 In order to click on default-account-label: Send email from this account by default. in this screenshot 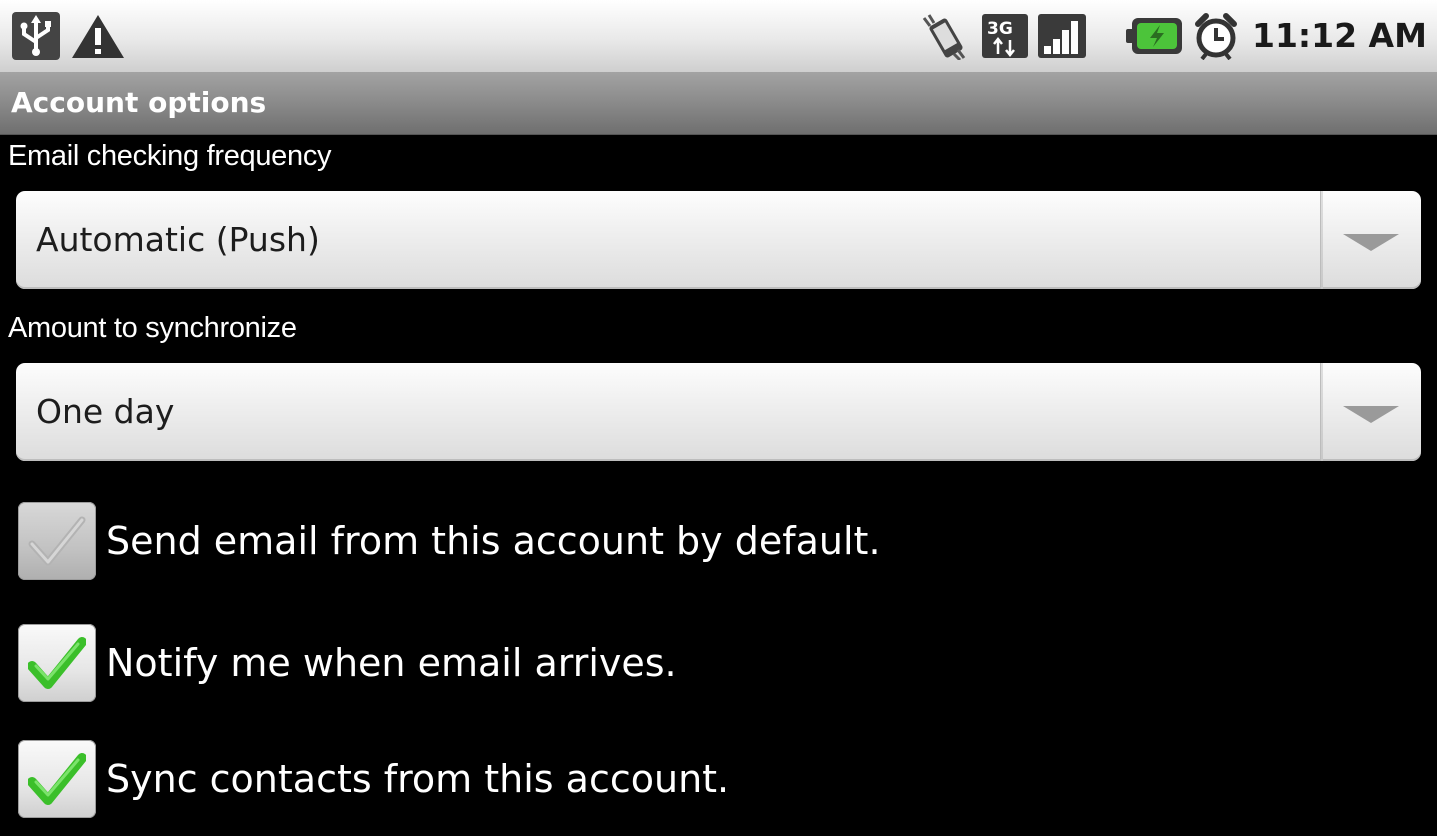, I will do `click(493, 541)`.